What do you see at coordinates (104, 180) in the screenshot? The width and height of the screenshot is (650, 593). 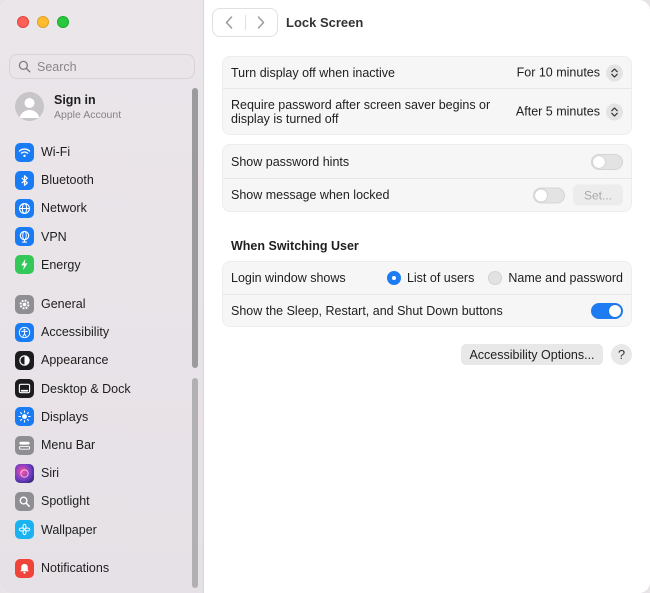 I see `sidebar-item-bluetooth: Bluetooth` at bounding box center [104, 180].